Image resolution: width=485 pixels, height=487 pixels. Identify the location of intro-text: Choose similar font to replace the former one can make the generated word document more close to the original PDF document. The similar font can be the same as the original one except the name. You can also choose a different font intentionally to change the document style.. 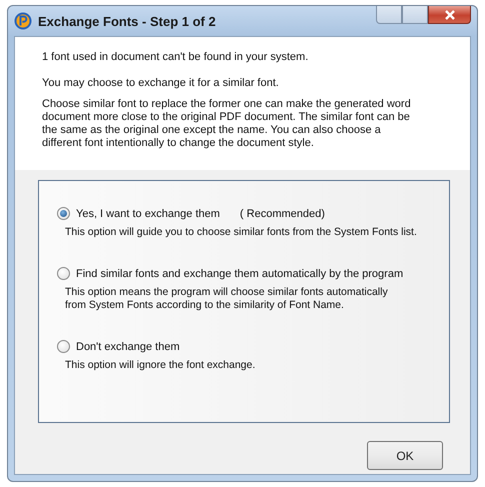
(227, 124).